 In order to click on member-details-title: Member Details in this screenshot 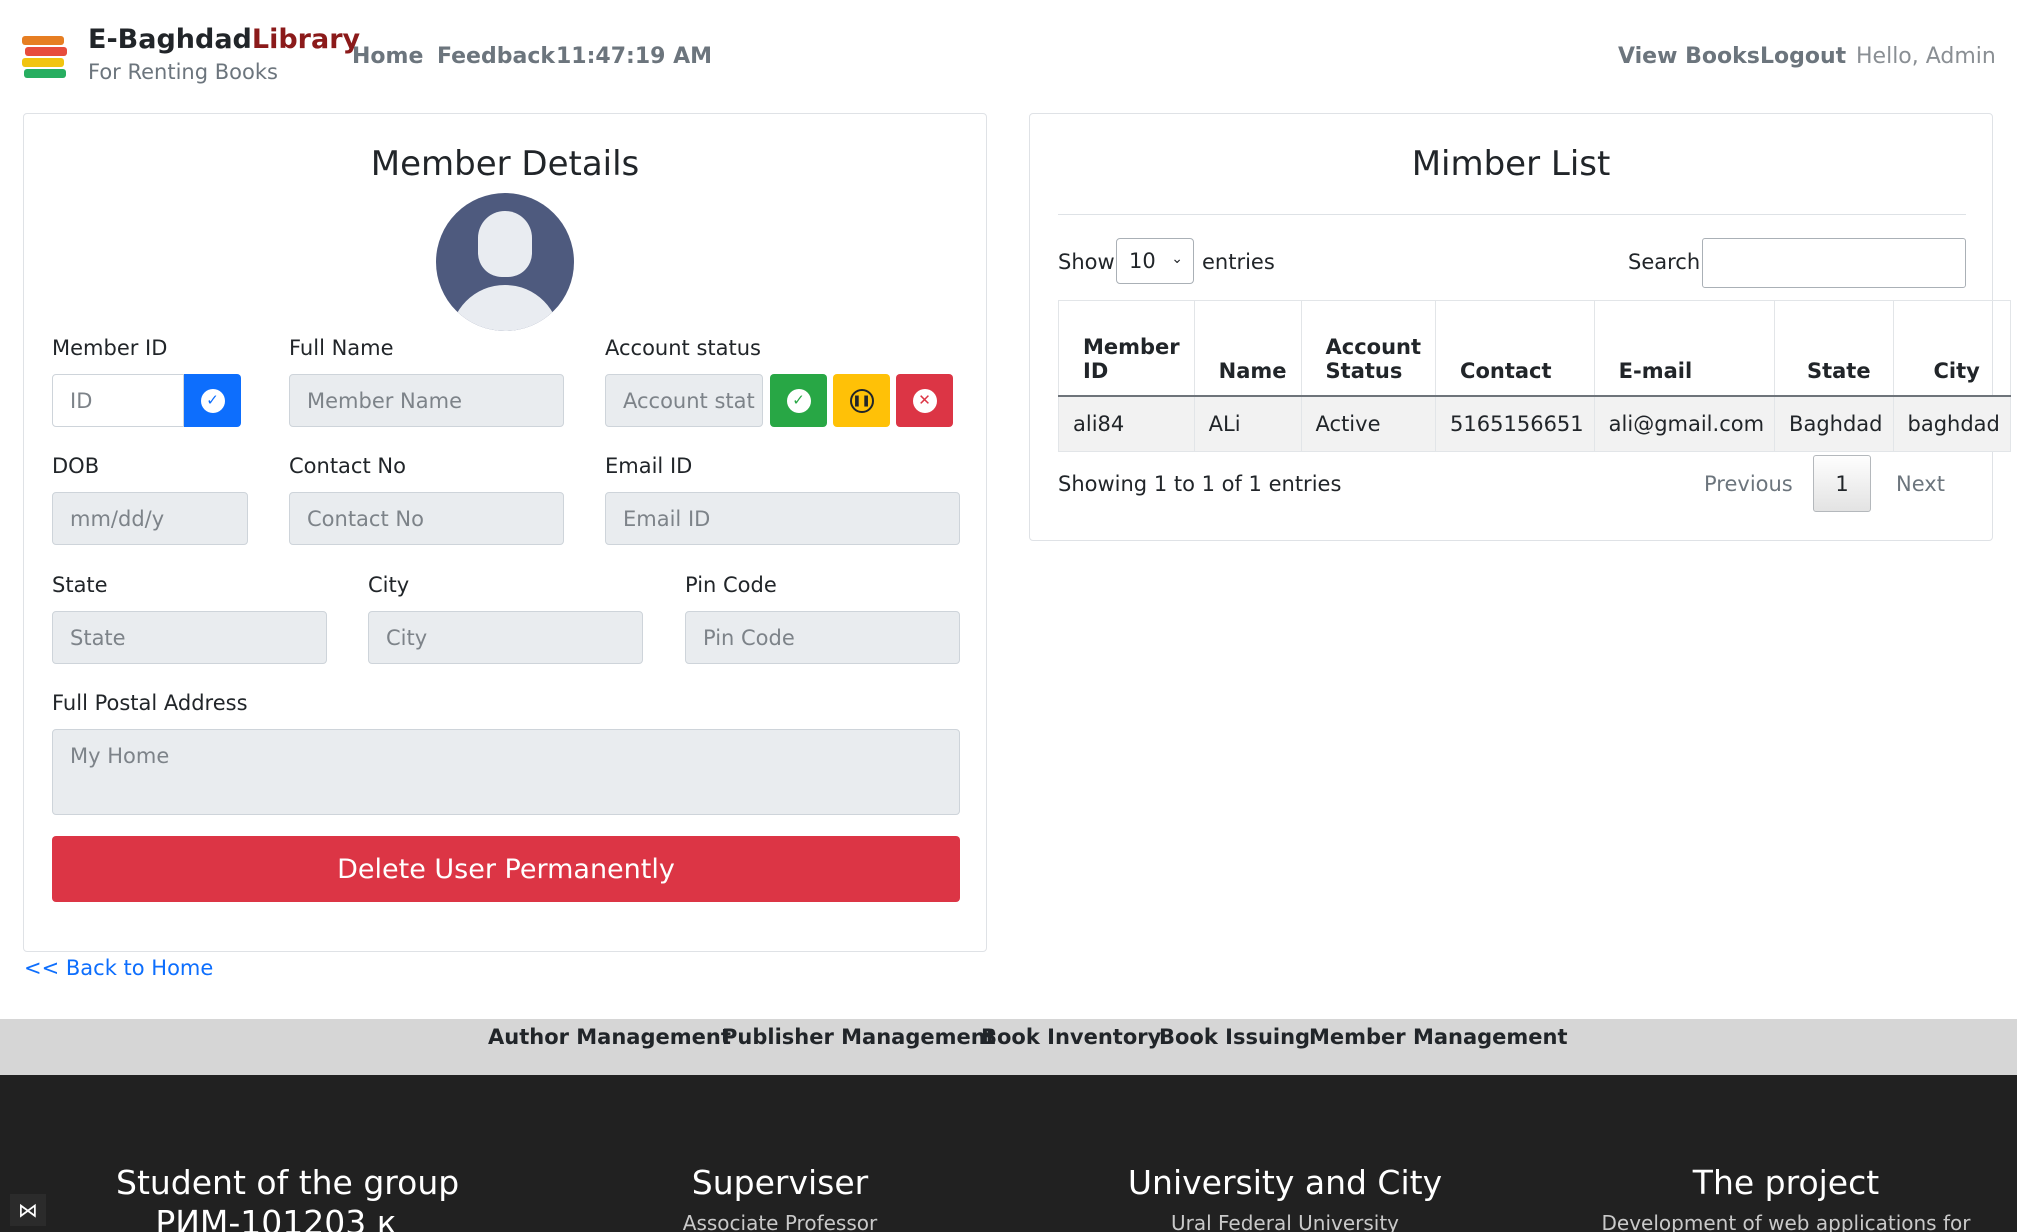, I will do `click(505, 164)`.